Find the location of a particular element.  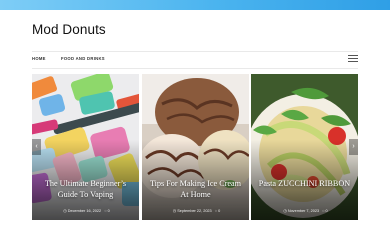

main-navigation: HOME FOOD AND DRINKS is located at coordinates (195, 60).